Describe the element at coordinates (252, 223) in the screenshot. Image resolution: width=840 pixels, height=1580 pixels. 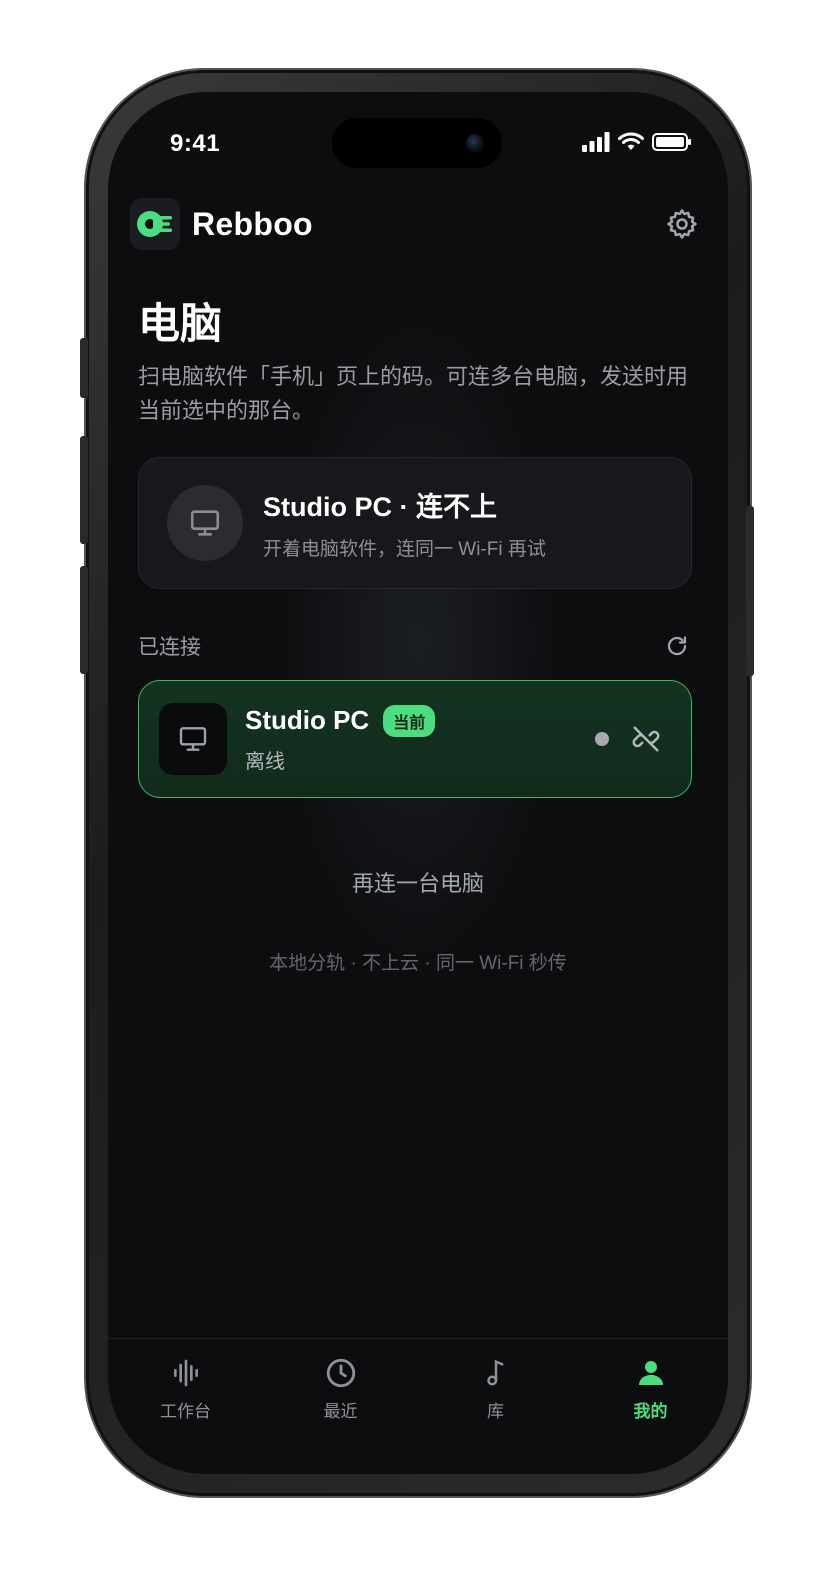
I see `app-name: Rebboo` at that location.